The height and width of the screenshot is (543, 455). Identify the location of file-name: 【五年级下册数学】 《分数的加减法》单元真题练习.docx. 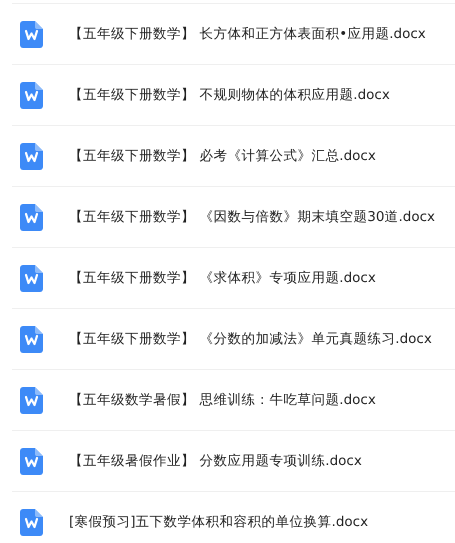
(250, 339).